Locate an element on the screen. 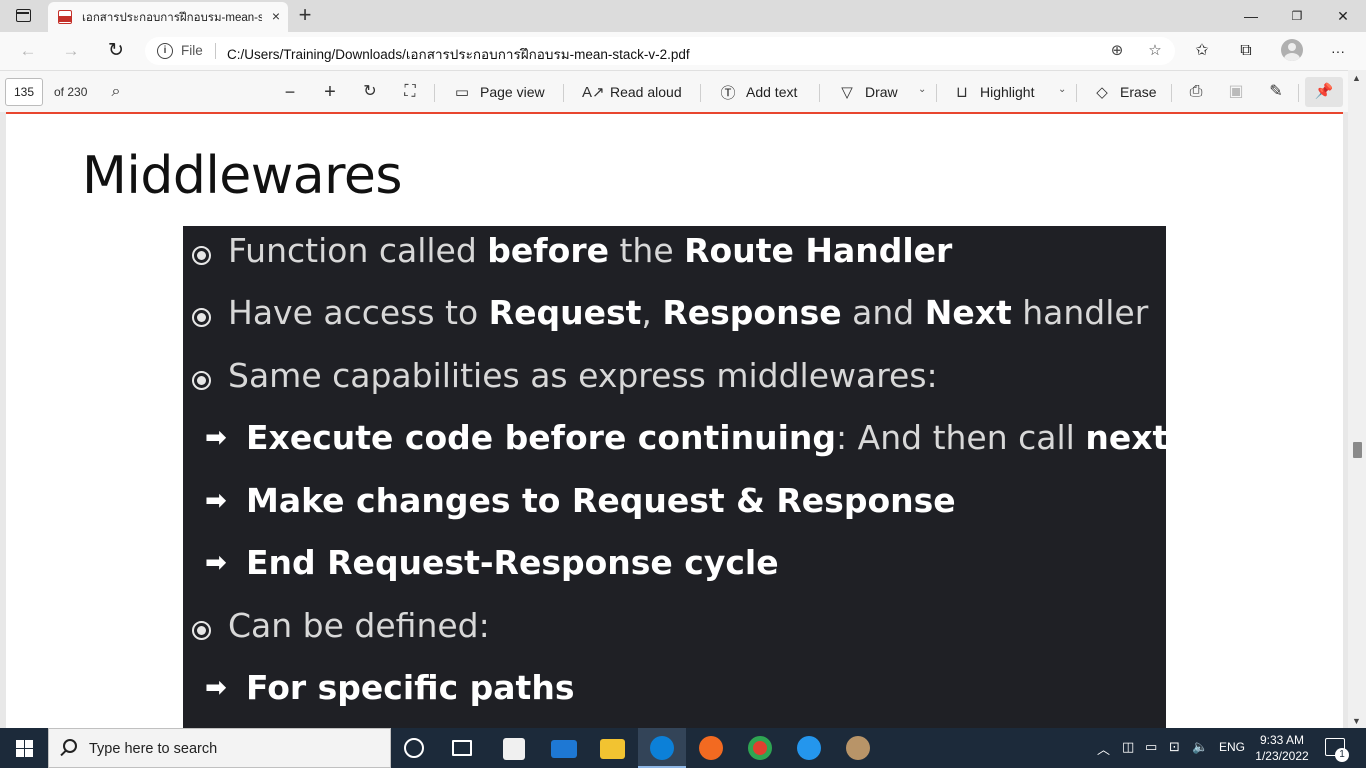  new-tab-button: + is located at coordinates (305, 15).